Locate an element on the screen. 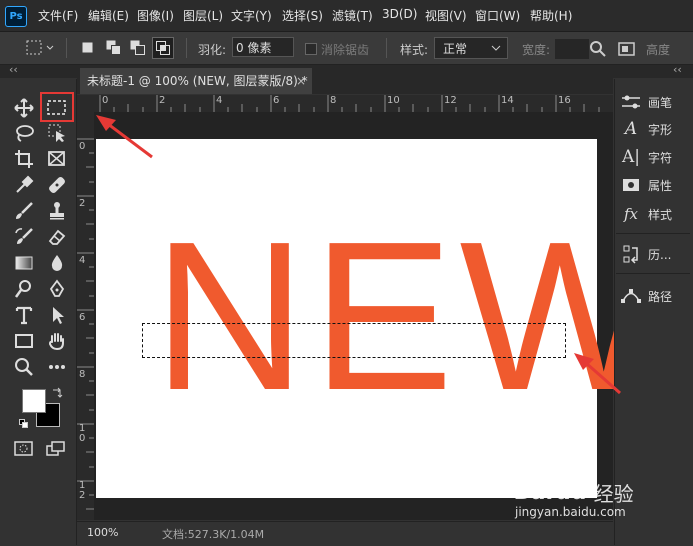 The width and height of the screenshot is (693, 546). menu-window: 窗口(W) is located at coordinates (497, 15).